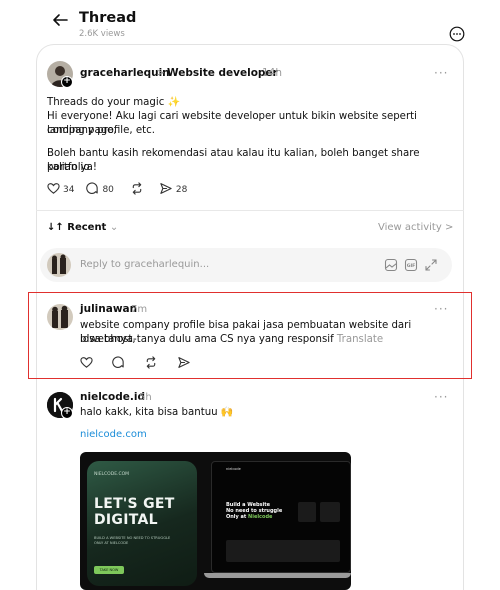  I want to click on reply-count: 80, so click(108, 190).